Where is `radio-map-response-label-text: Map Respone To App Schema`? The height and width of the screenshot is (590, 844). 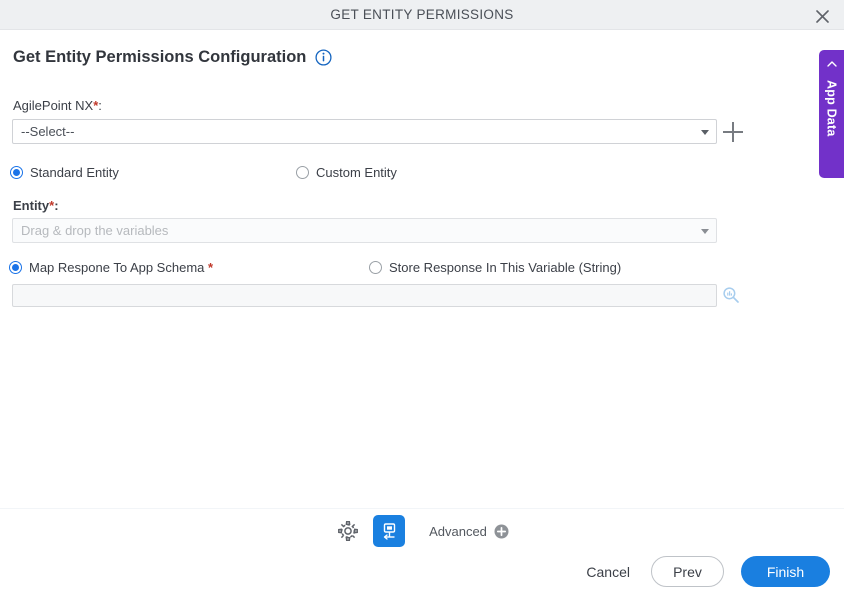 radio-map-response-label-text: Map Respone To App Schema is located at coordinates (117, 267).